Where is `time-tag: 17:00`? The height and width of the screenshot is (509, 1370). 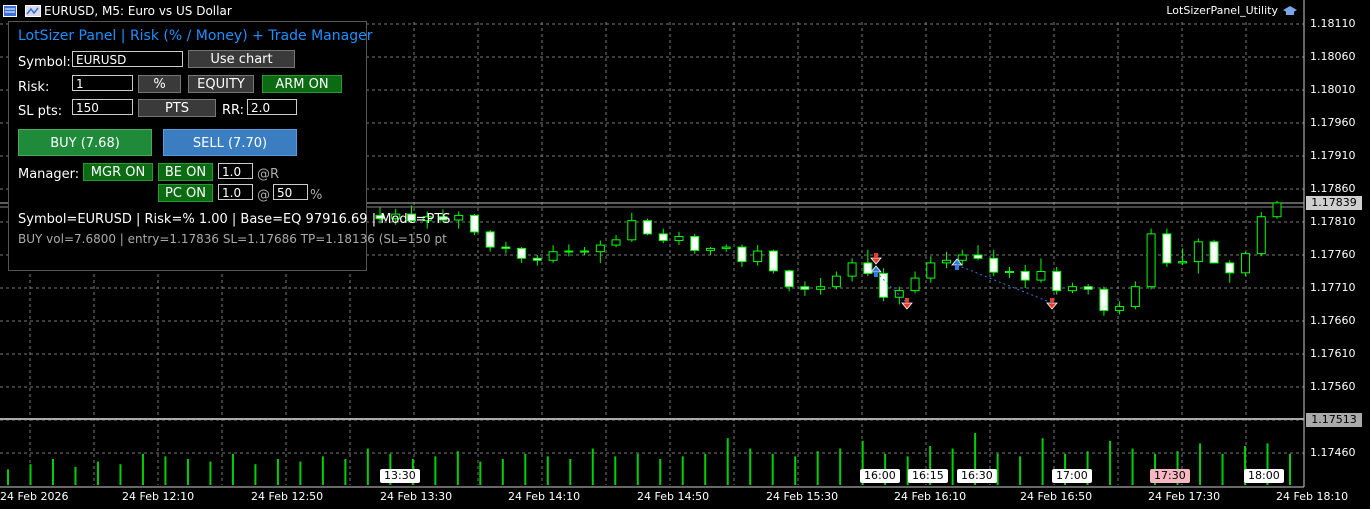 time-tag: 17:00 is located at coordinates (1072, 476).